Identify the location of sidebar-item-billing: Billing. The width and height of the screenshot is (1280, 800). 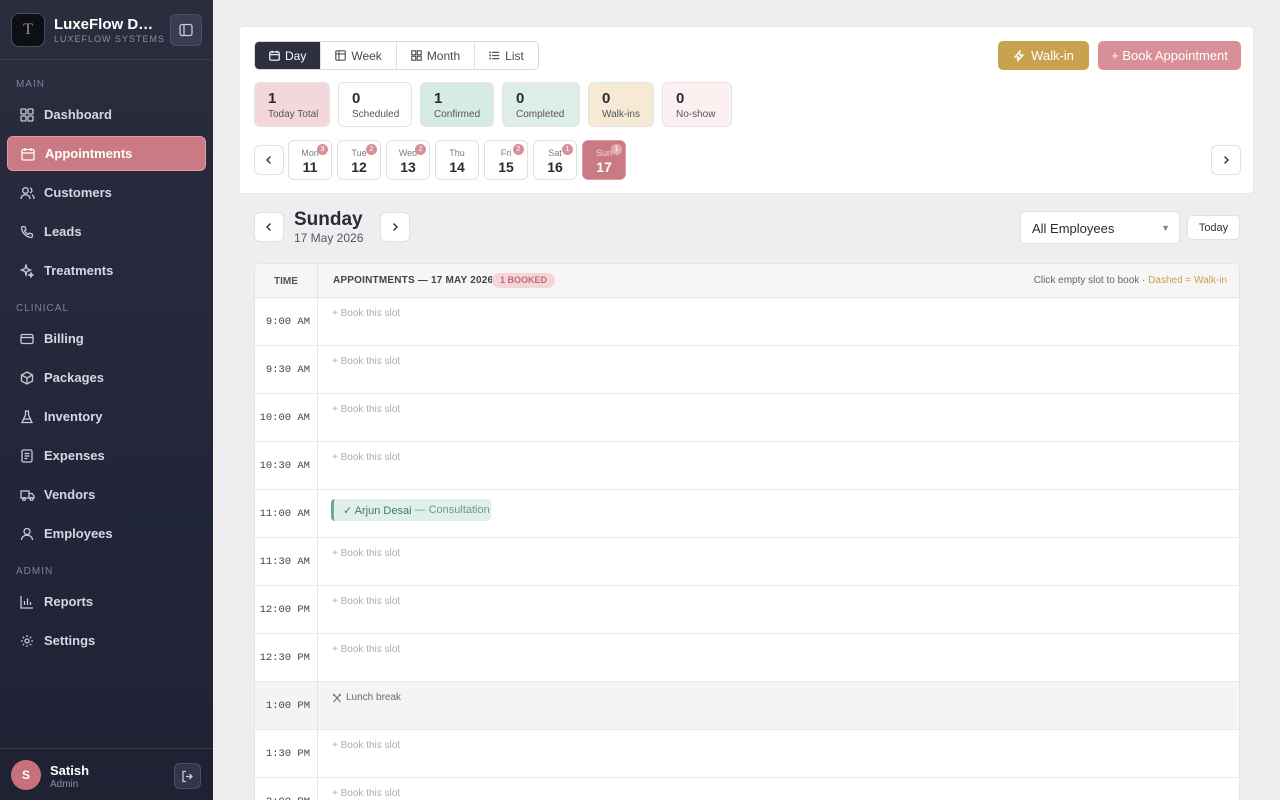
(106, 338).